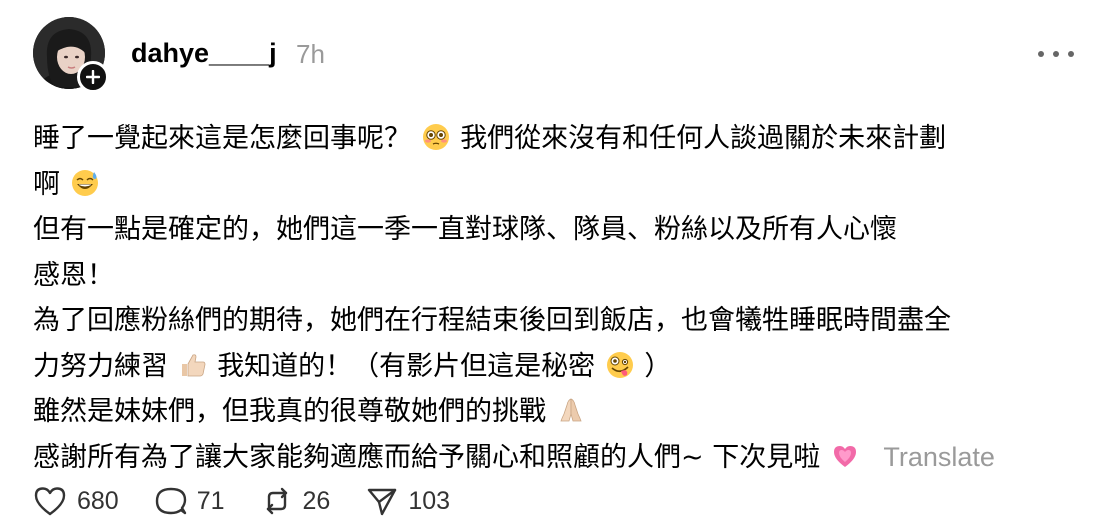  I want to click on like-count: 680, so click(98, 500).